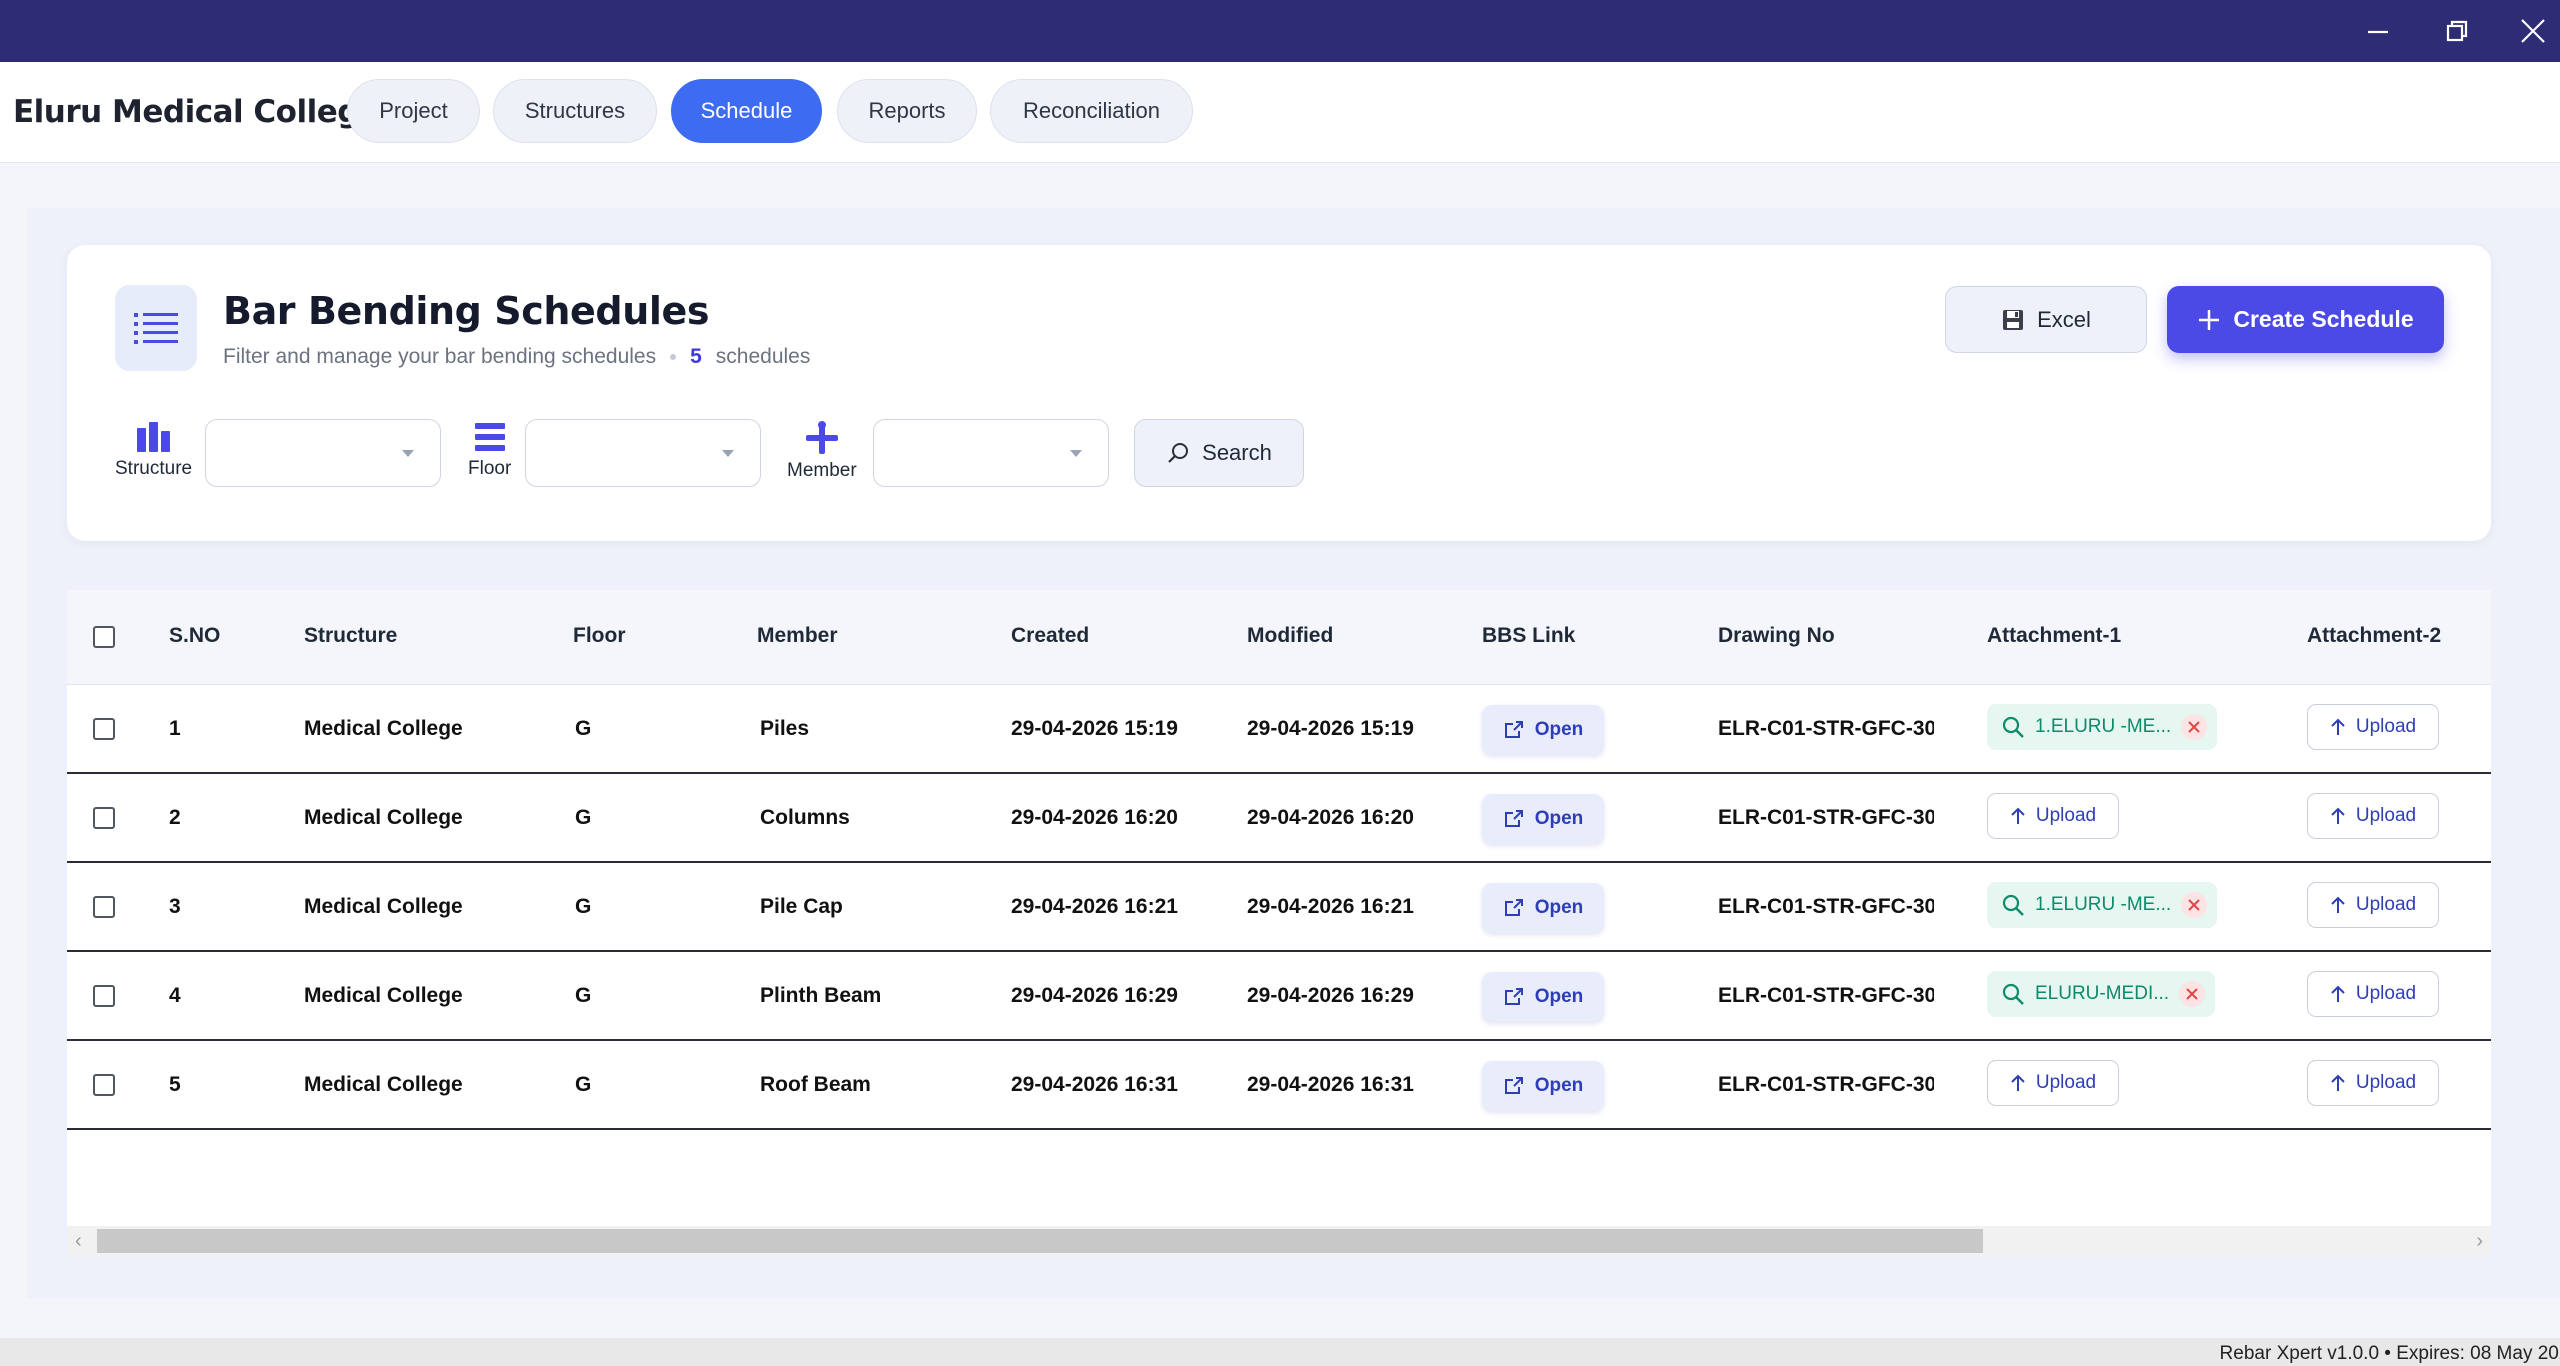 This screenshot has height=1366, width=2560. Describe the element at coordinates (78, 1241) in the screenshot. I see `scroll-left-icon: ‹` at that location.